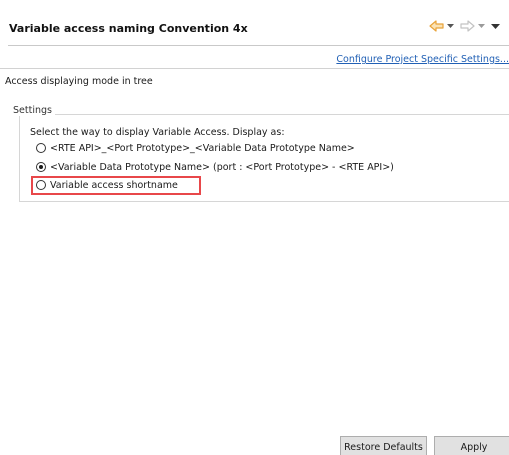 This screenshot has height=455, width=509. I want to click on link-separator, so click(254, 68).